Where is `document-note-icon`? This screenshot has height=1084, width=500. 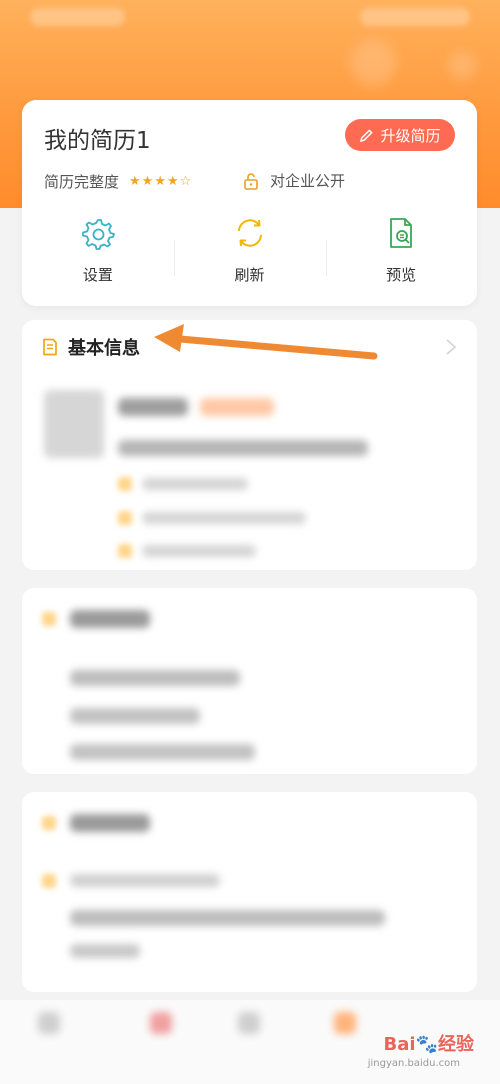
document-note-icon is located at coordinates (50, 347).